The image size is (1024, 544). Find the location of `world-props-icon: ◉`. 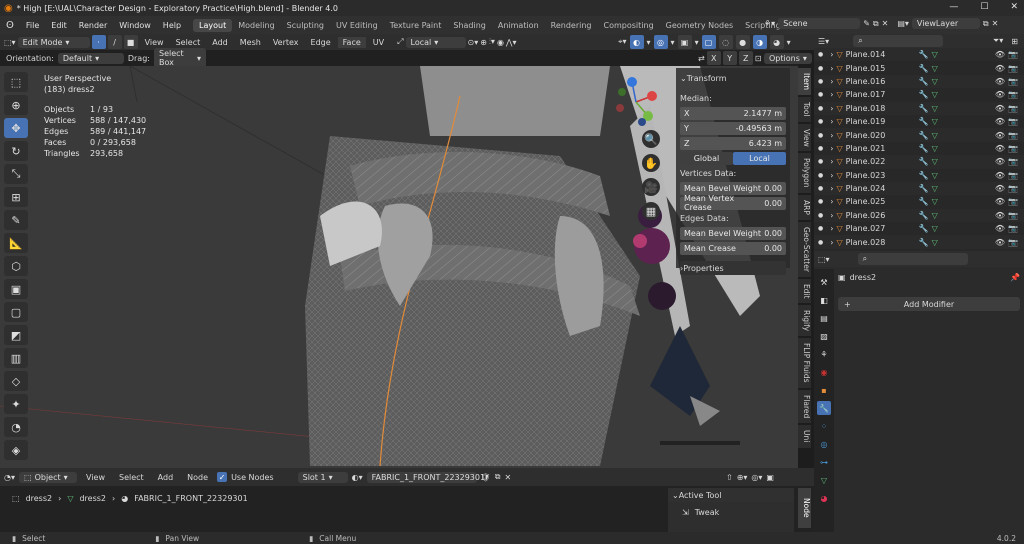

world-props-icon: ◉ is located at coordinates (824, 372).